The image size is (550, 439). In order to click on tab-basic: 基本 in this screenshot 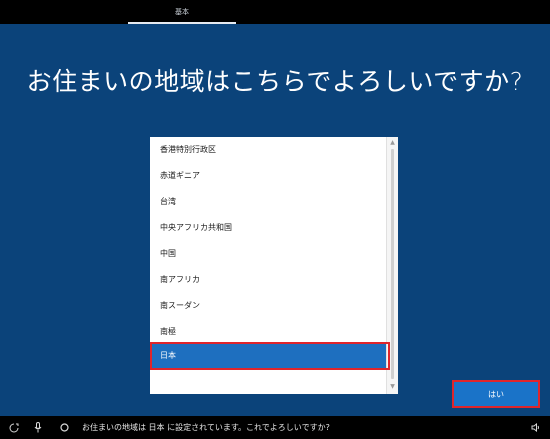, I will do `click(182, 12)`.